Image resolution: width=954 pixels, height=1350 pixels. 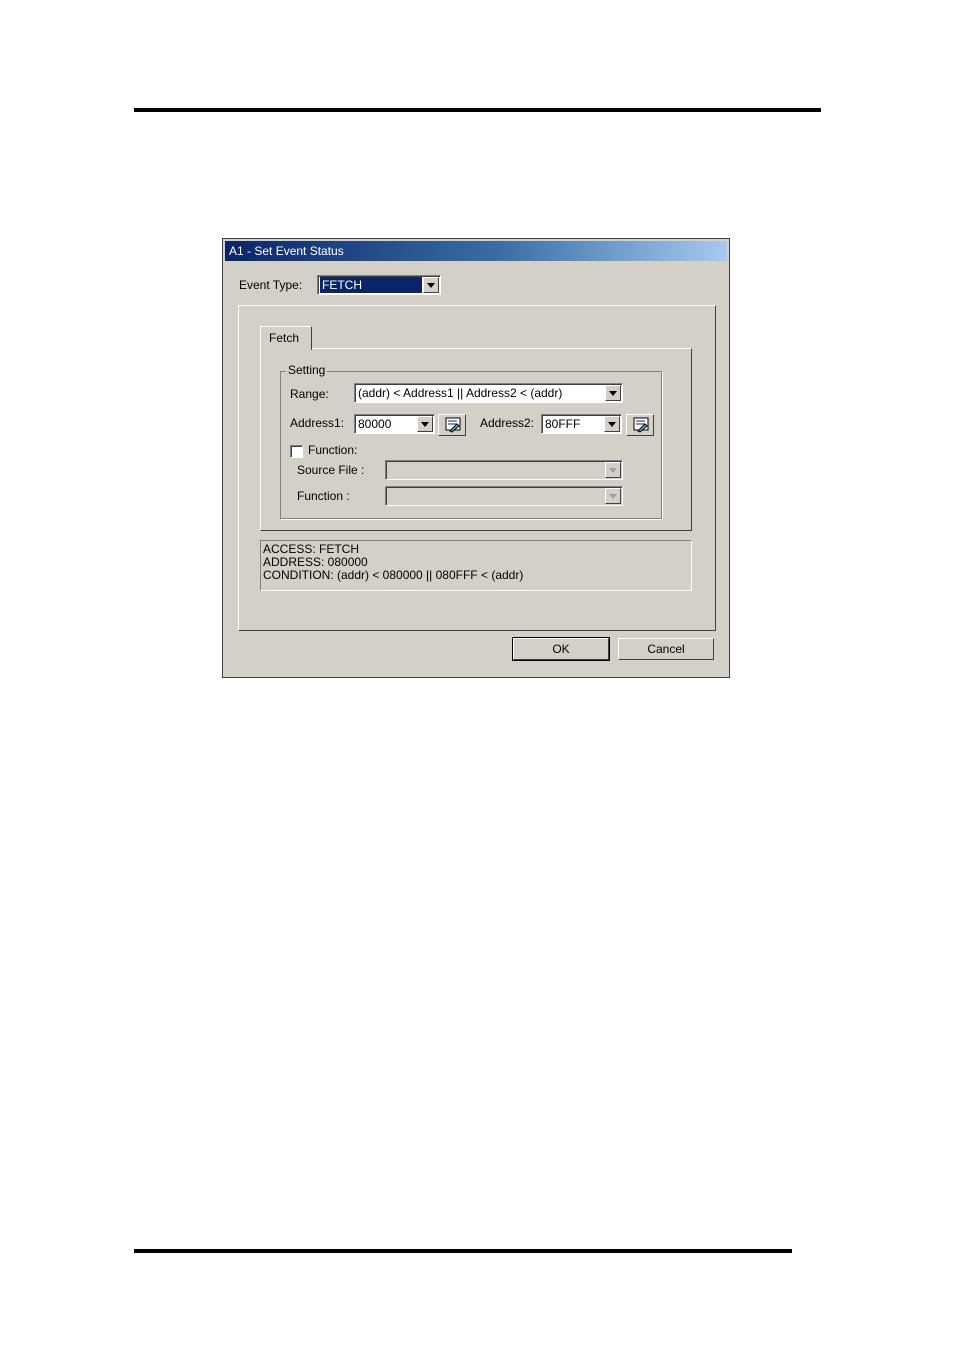 I want to click on function-checkbox, so click(x=296, y=451).